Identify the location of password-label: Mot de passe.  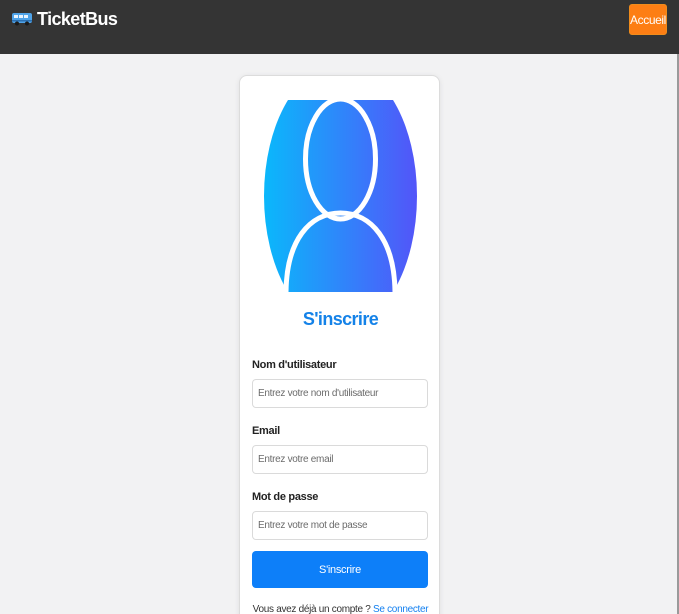
(285, 497).